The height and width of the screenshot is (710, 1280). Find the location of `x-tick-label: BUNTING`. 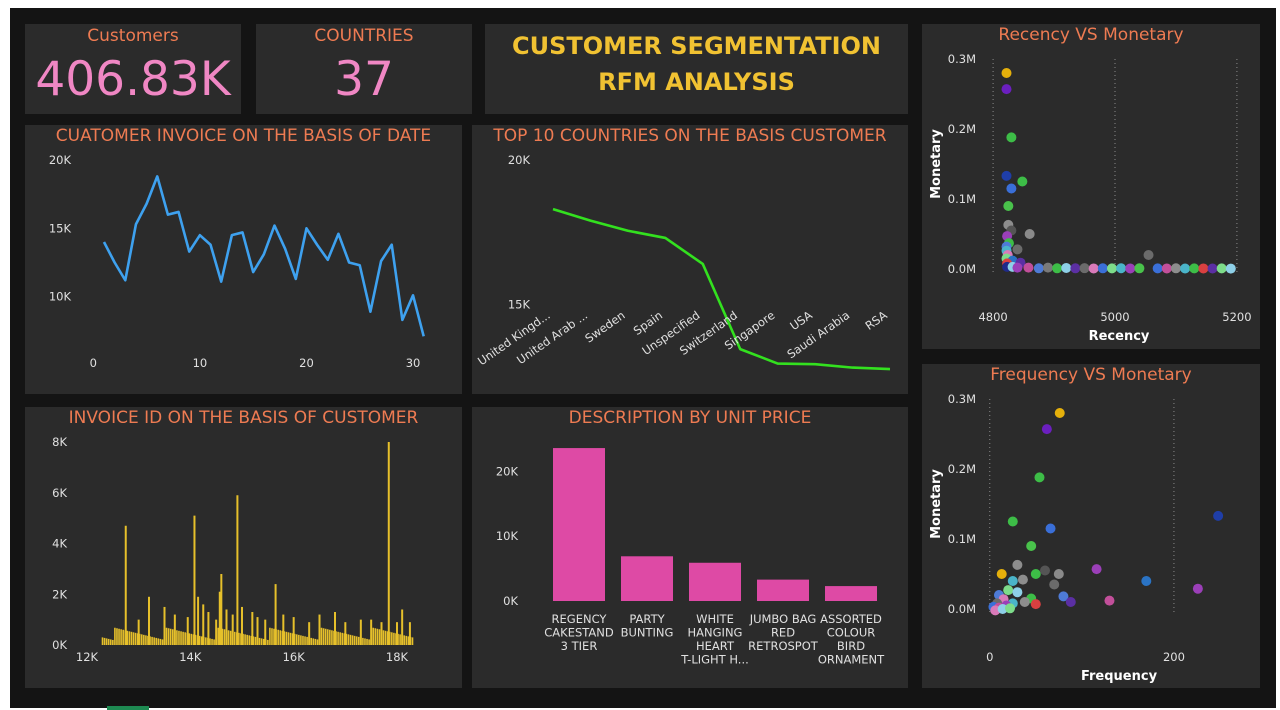

x-tick-label: BUNTING is located at coordinates (647, 633).